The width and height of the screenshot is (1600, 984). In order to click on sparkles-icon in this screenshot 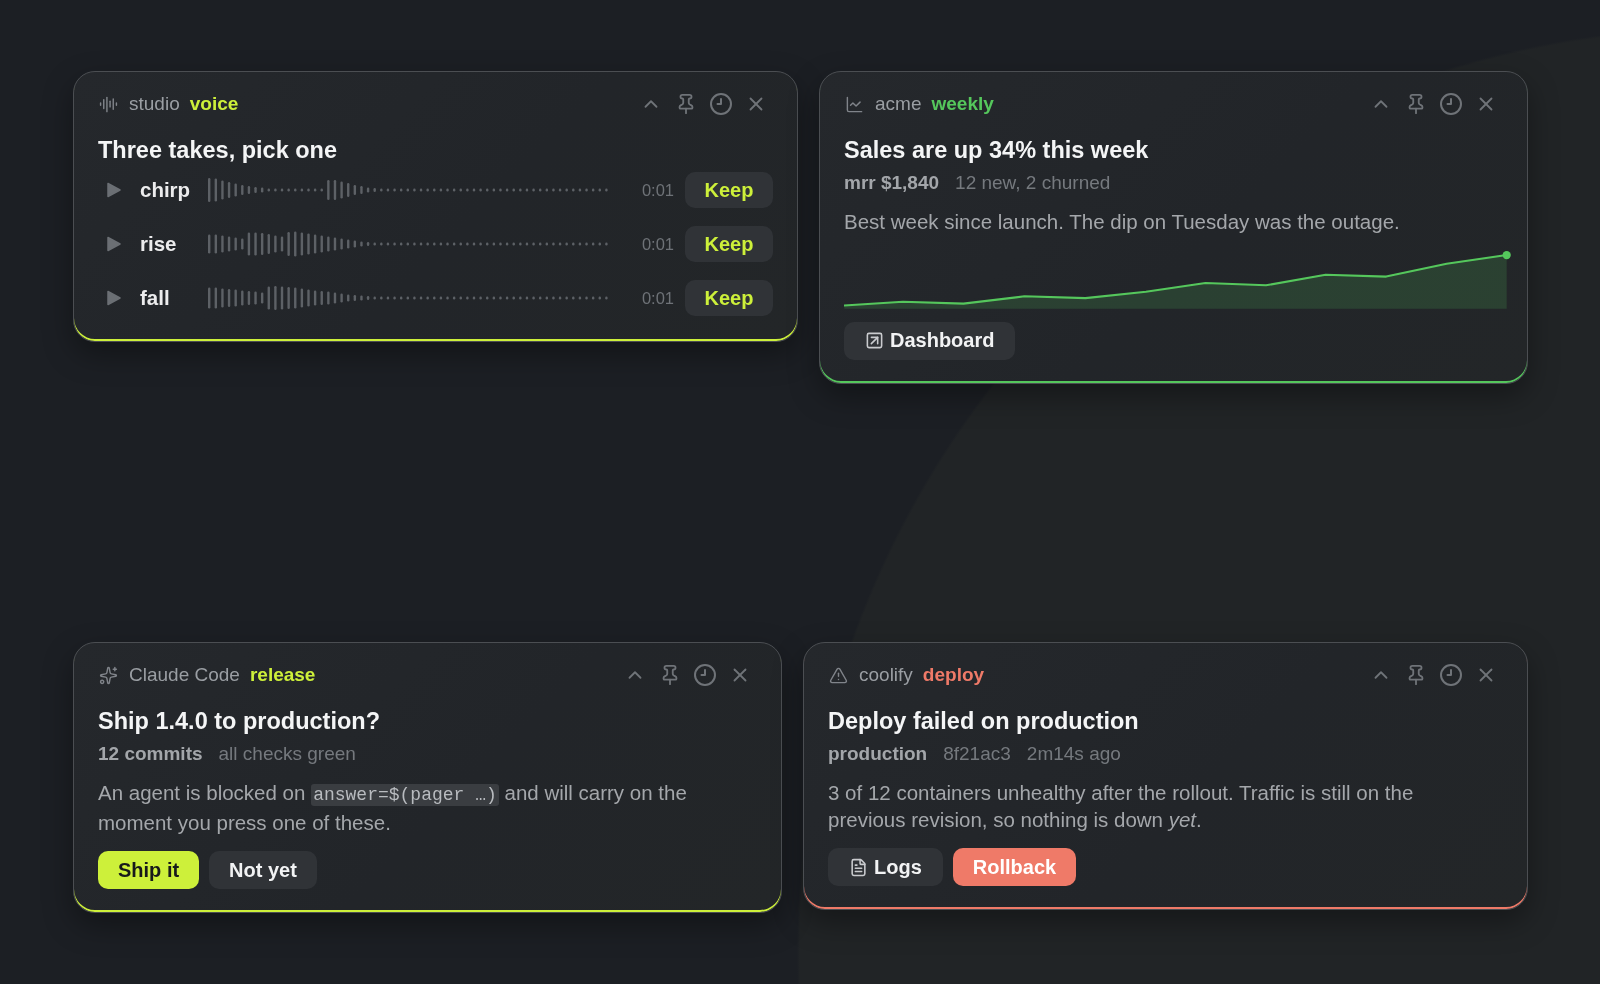, I will do `click(108, 675)`.